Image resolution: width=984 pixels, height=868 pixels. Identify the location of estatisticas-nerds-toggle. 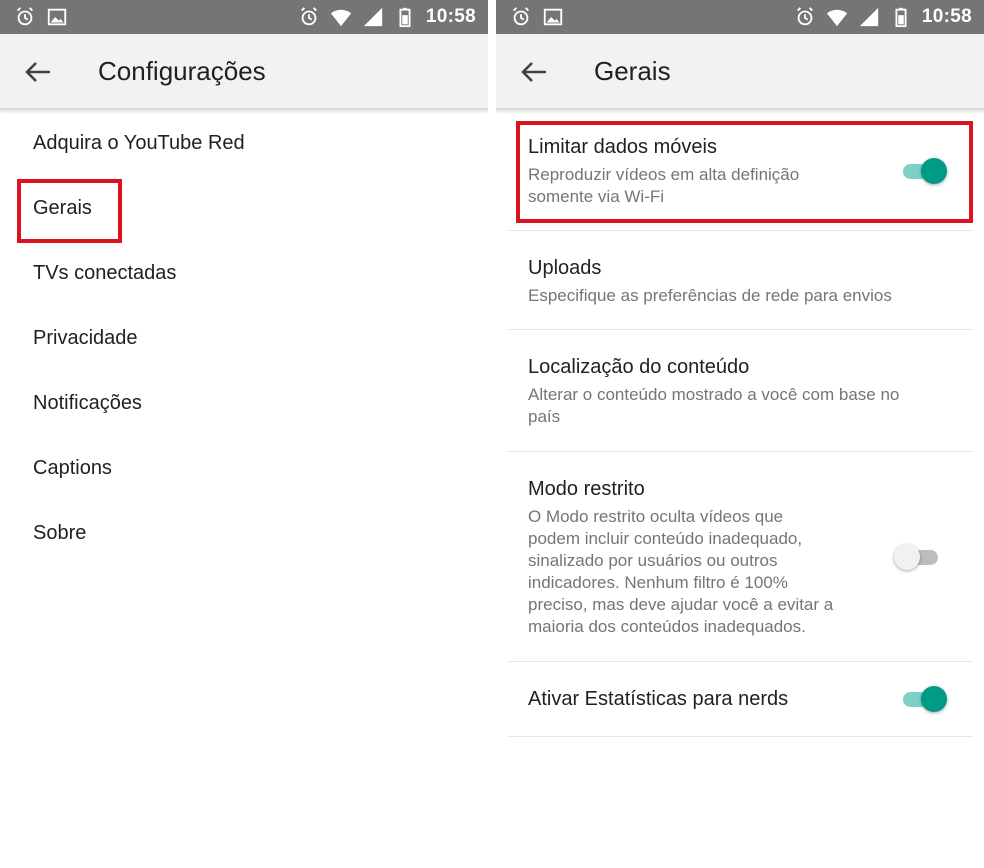
(923, 699).